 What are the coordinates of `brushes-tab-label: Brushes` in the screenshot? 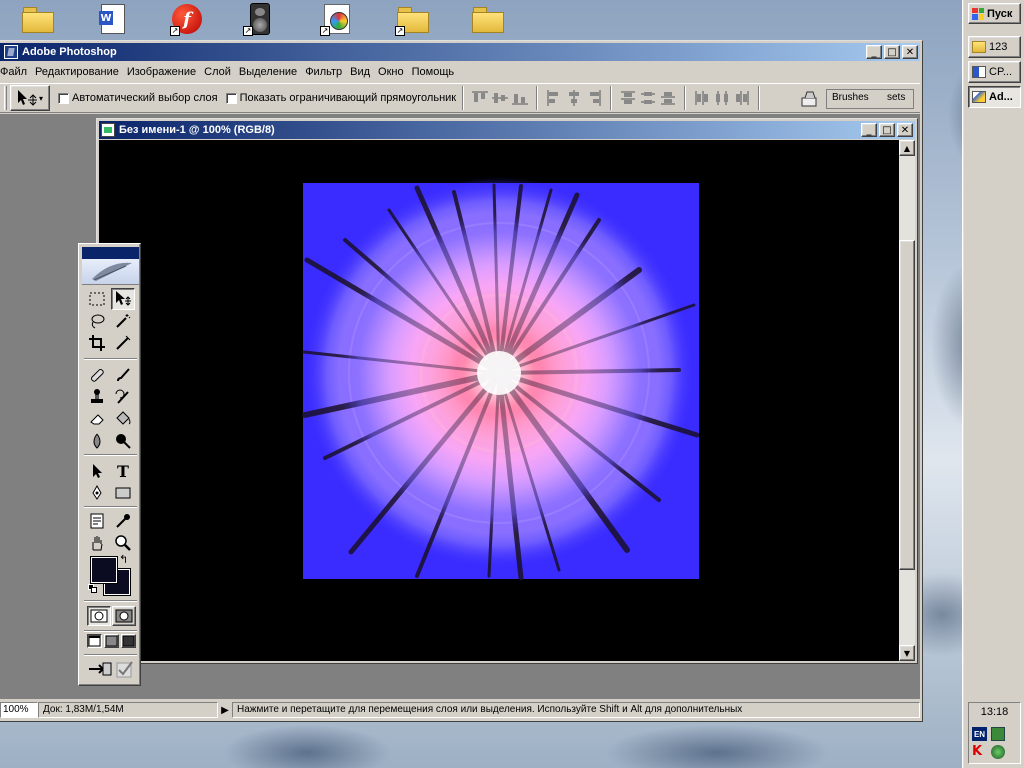 It's located at (850, 97).